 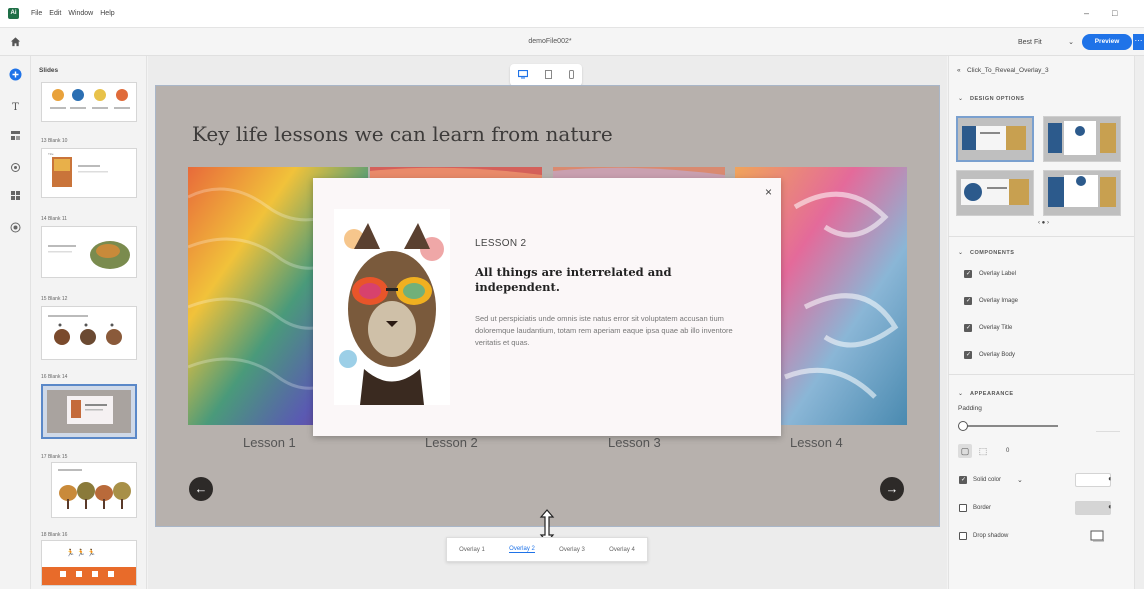 I want to click on solid-color-label: Solid color, so click(x=987, y=480).